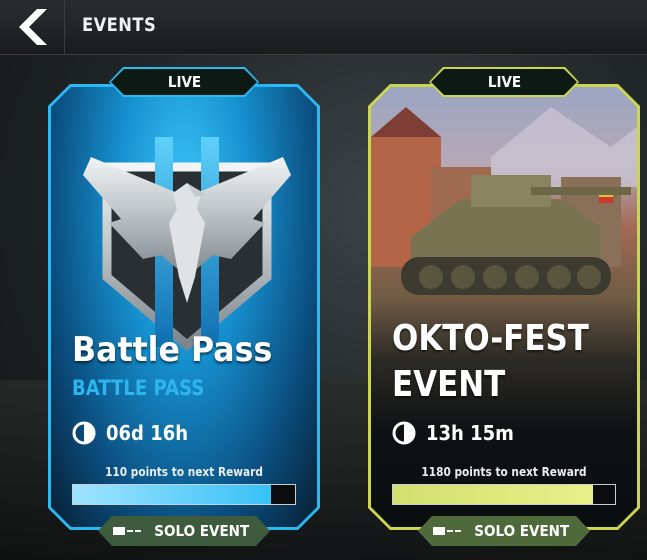 This screenshot has width=647, height=560. I want to click on timer-row: 06d 16h, so click(134, 433).